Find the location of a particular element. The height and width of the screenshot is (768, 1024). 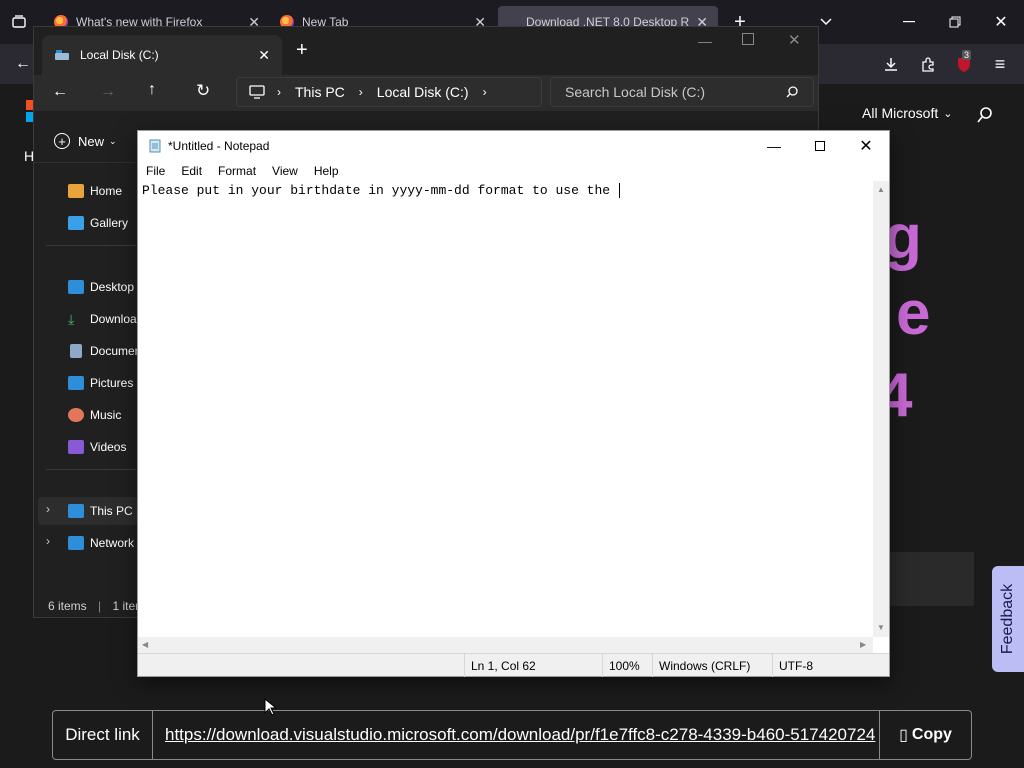

close-icon: ✕ is located at coordinates (866, 146).